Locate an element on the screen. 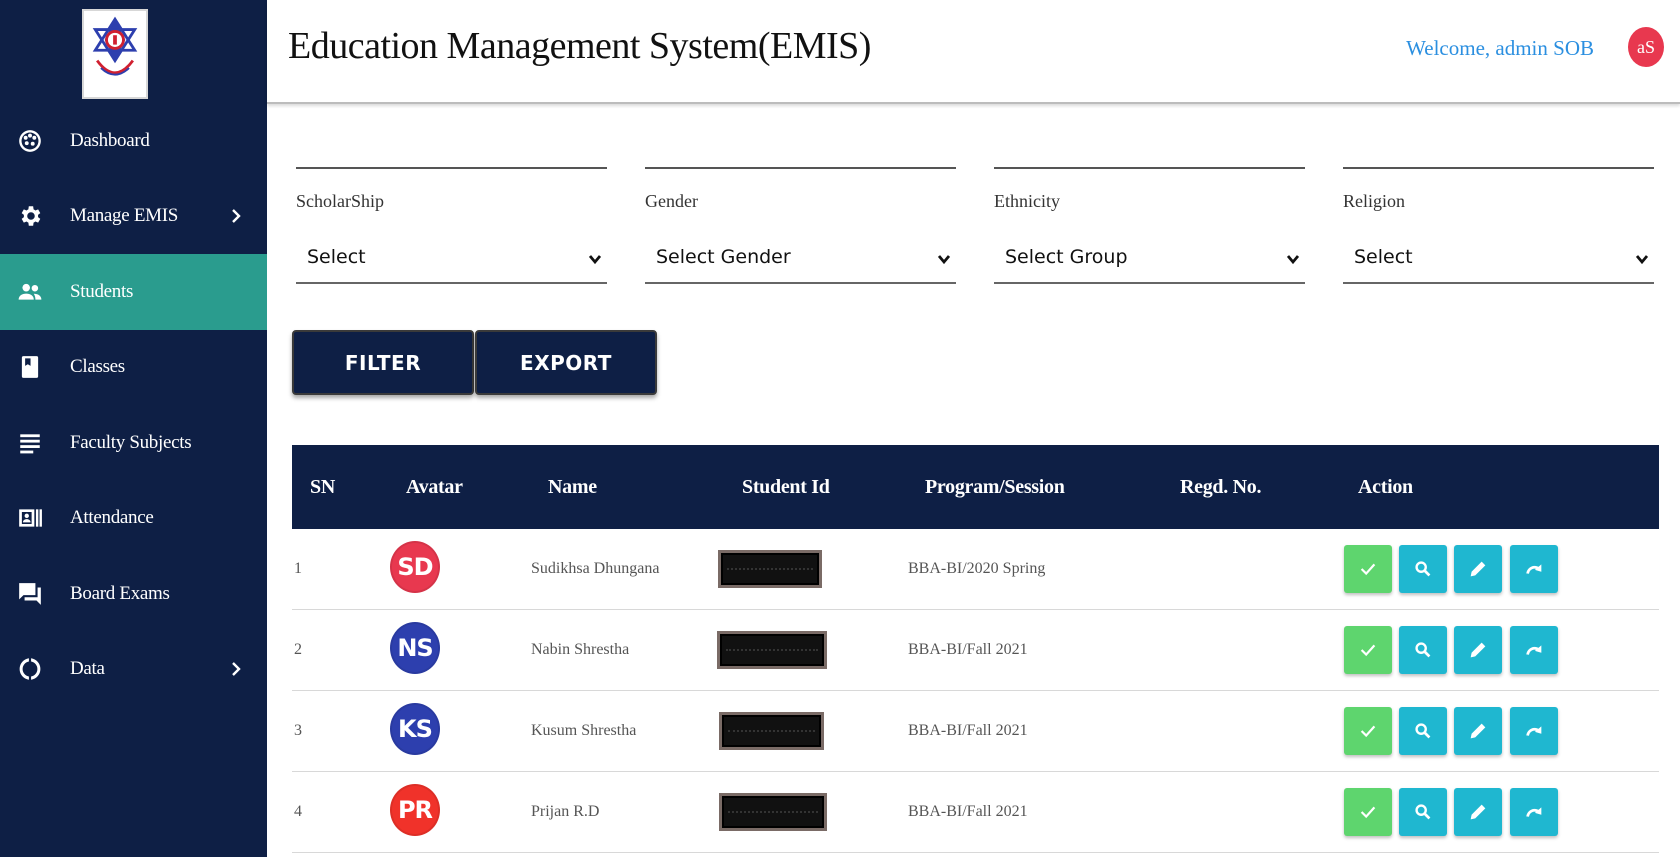 The image size is (1680, 857). sidebar-item-label: Attendance is located at coordinates (112, 518).